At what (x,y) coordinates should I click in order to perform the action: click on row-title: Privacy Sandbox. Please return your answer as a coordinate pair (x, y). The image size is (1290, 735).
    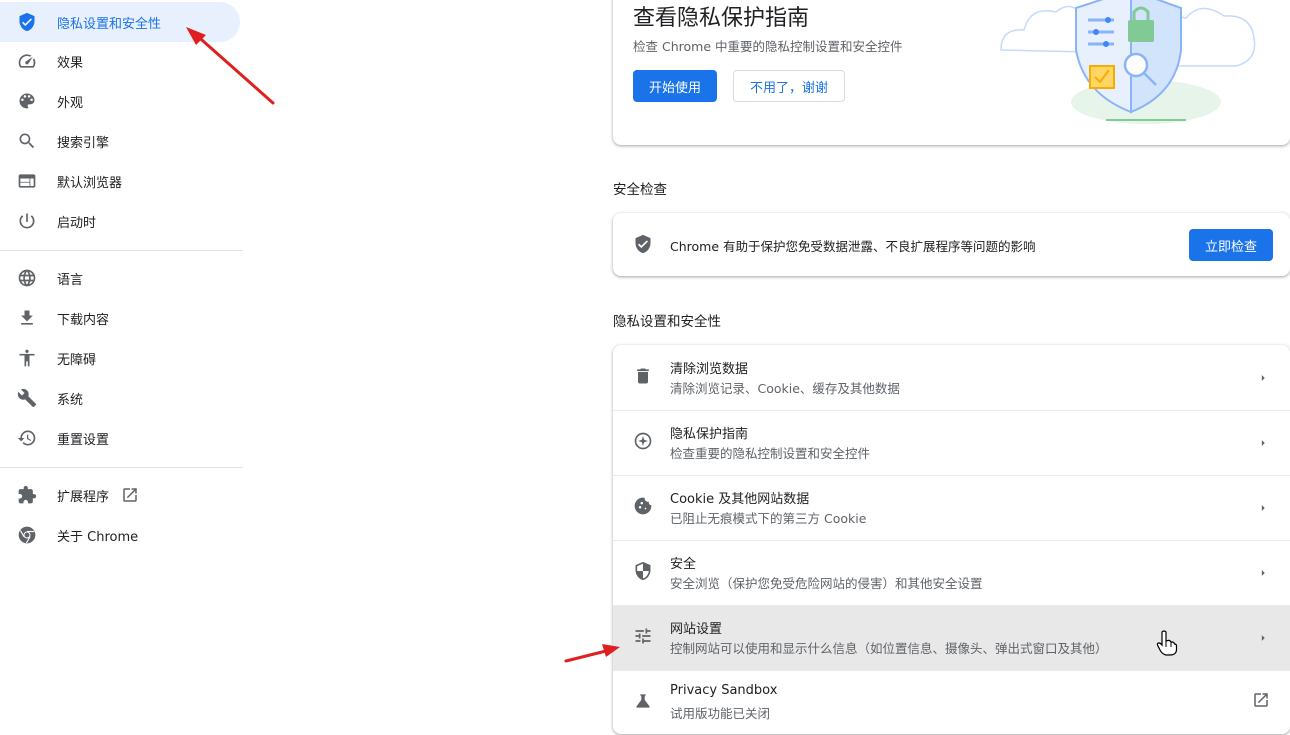
    Looking at the image, I should click on (724, 690).